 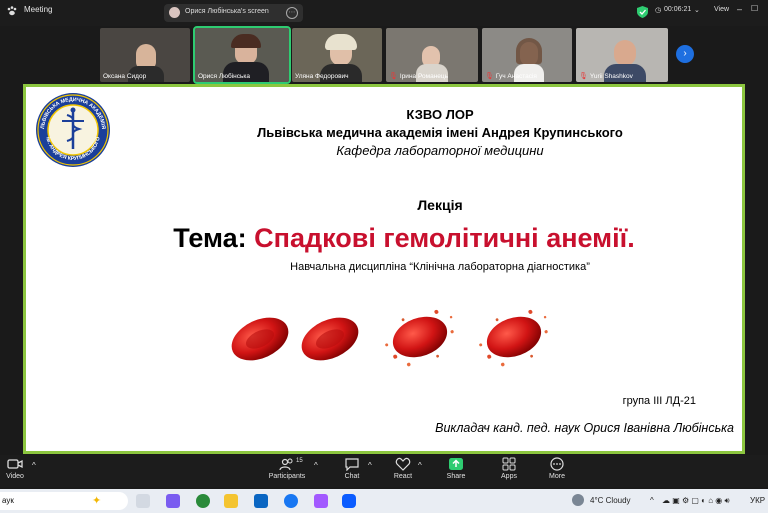 What do you see at coordinates (440, 205) in the screenshot?
I see `lecture-label: Лекція` at bounding box center [440, 205].